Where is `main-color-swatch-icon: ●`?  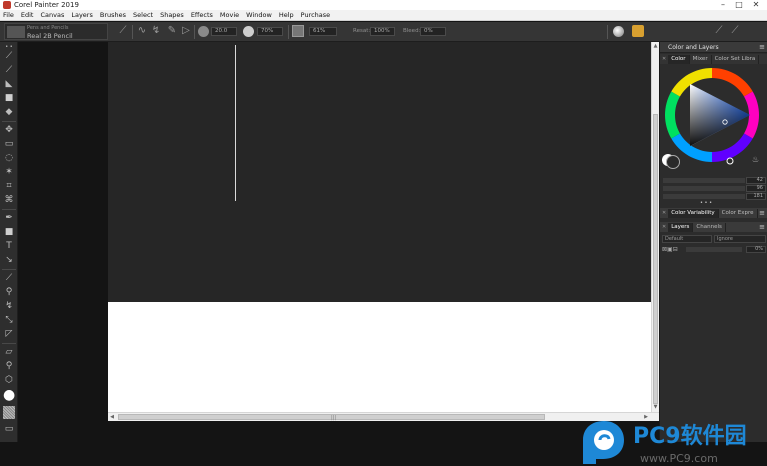
main-color-swatch-icon: ● is located at coordinates (9, 395).